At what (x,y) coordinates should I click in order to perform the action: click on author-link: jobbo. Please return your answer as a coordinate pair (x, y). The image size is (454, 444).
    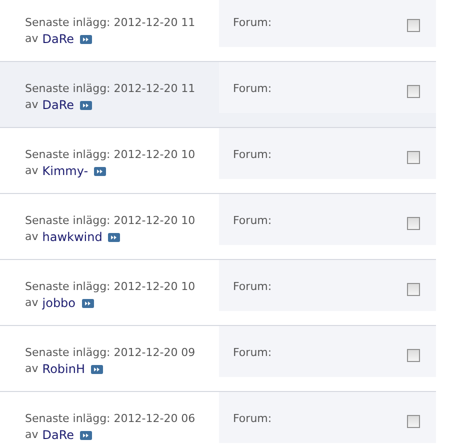
    Looking at the image, I should click on (59, 303).